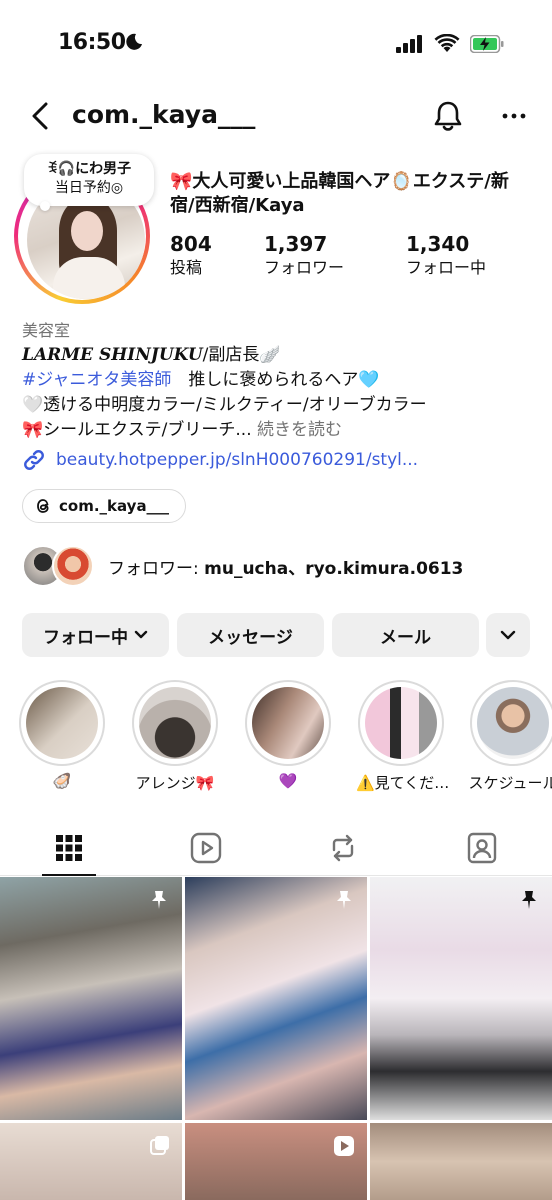 This screenshot has width=552, height=1200. I want to click on threads-profile-chip: com._kaya___, so click(104, 506).